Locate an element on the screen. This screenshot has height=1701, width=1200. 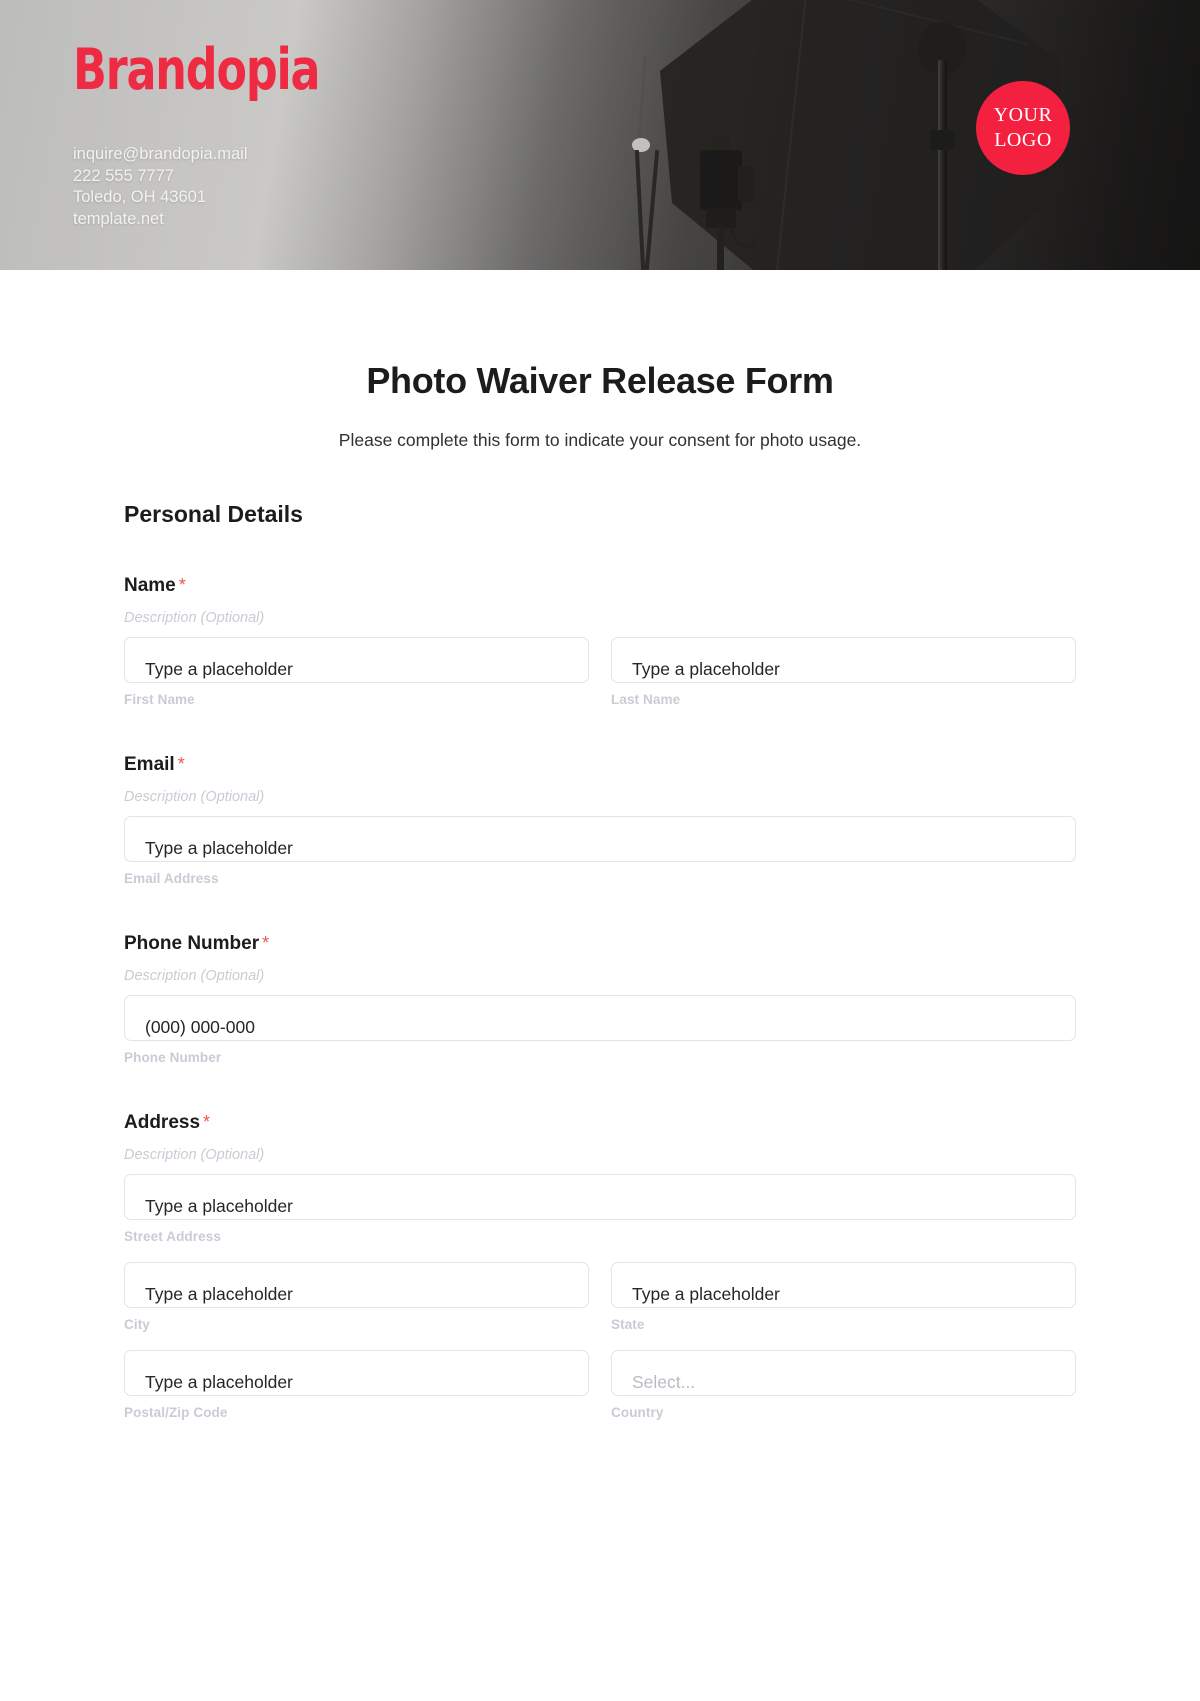
logo-badge-line-2: LOGO is located at coordinates (1023, 140).